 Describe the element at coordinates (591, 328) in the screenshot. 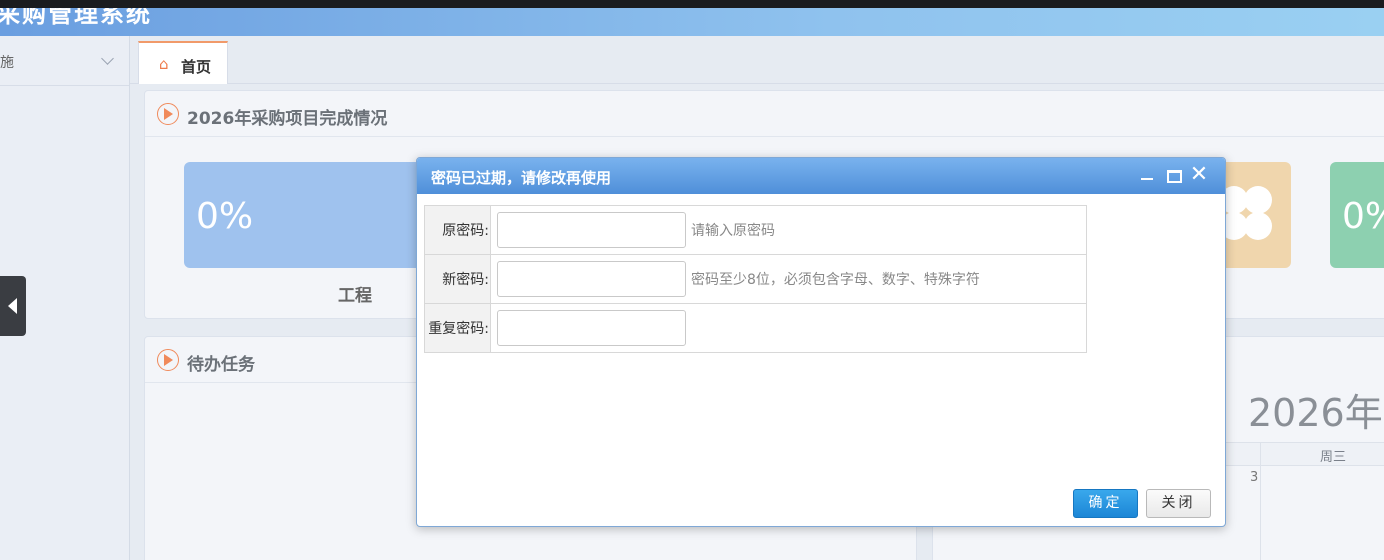

I see `repeat-password-input` at that location.